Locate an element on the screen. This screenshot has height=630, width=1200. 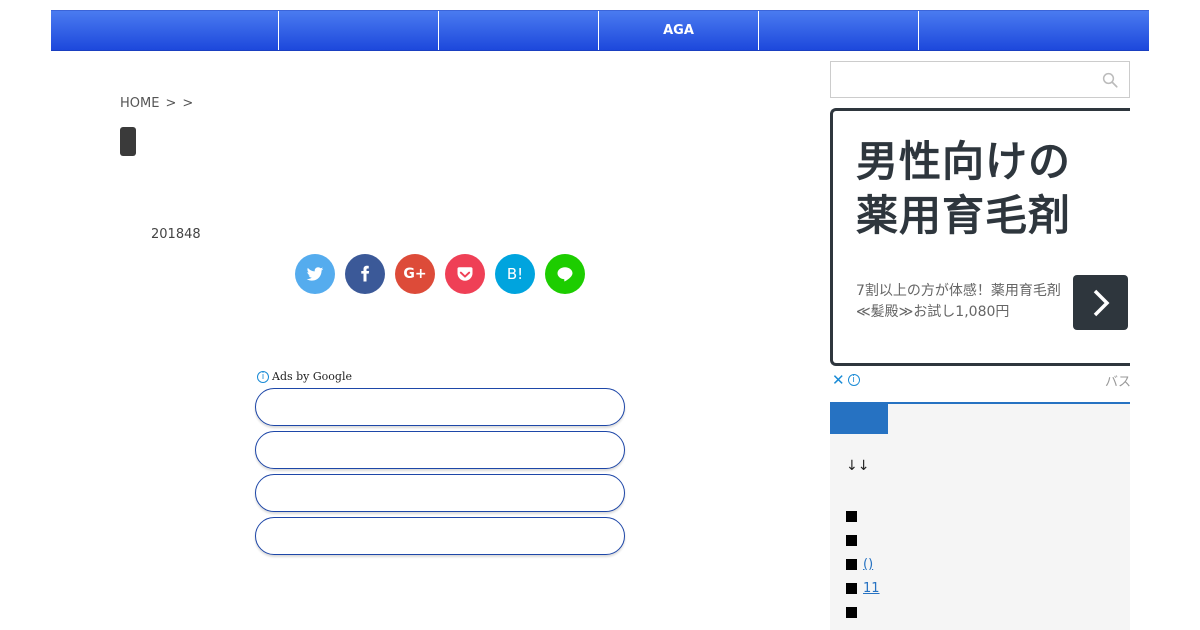
ad-headline-line: 薬用育毛剤 is located at coordinates (964, 215).